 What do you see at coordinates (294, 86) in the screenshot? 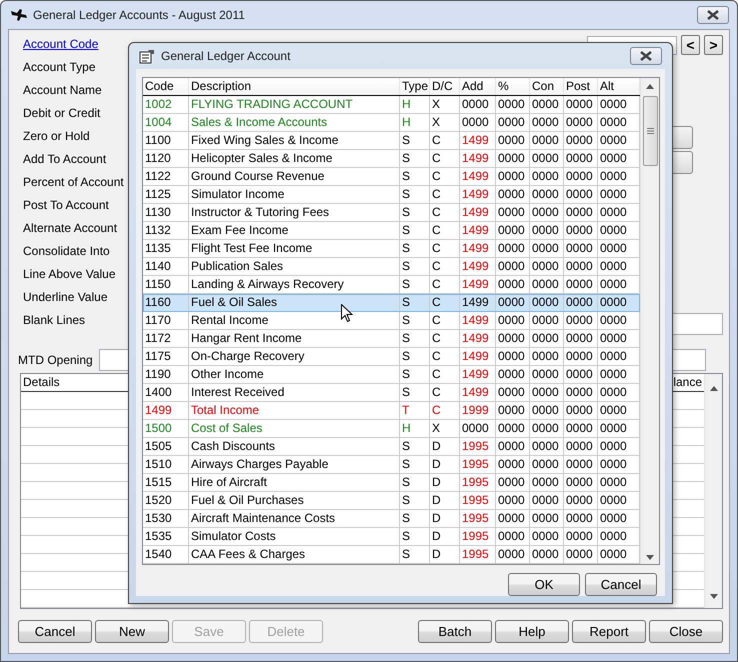
I see `column-header: Description` at bounding box center [294, 86].